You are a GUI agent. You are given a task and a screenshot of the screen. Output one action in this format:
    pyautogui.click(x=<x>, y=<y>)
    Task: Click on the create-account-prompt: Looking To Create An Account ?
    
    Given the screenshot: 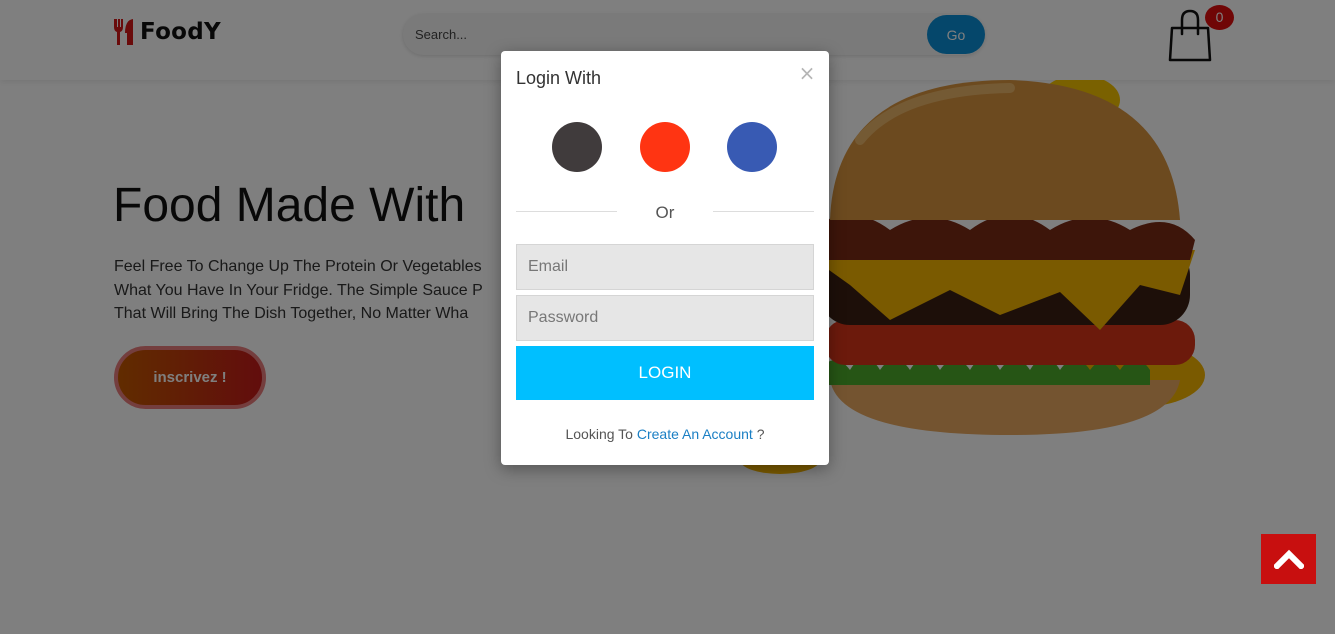 What is the action you would take?
    pyautogui.click(x=665, y=434)
    